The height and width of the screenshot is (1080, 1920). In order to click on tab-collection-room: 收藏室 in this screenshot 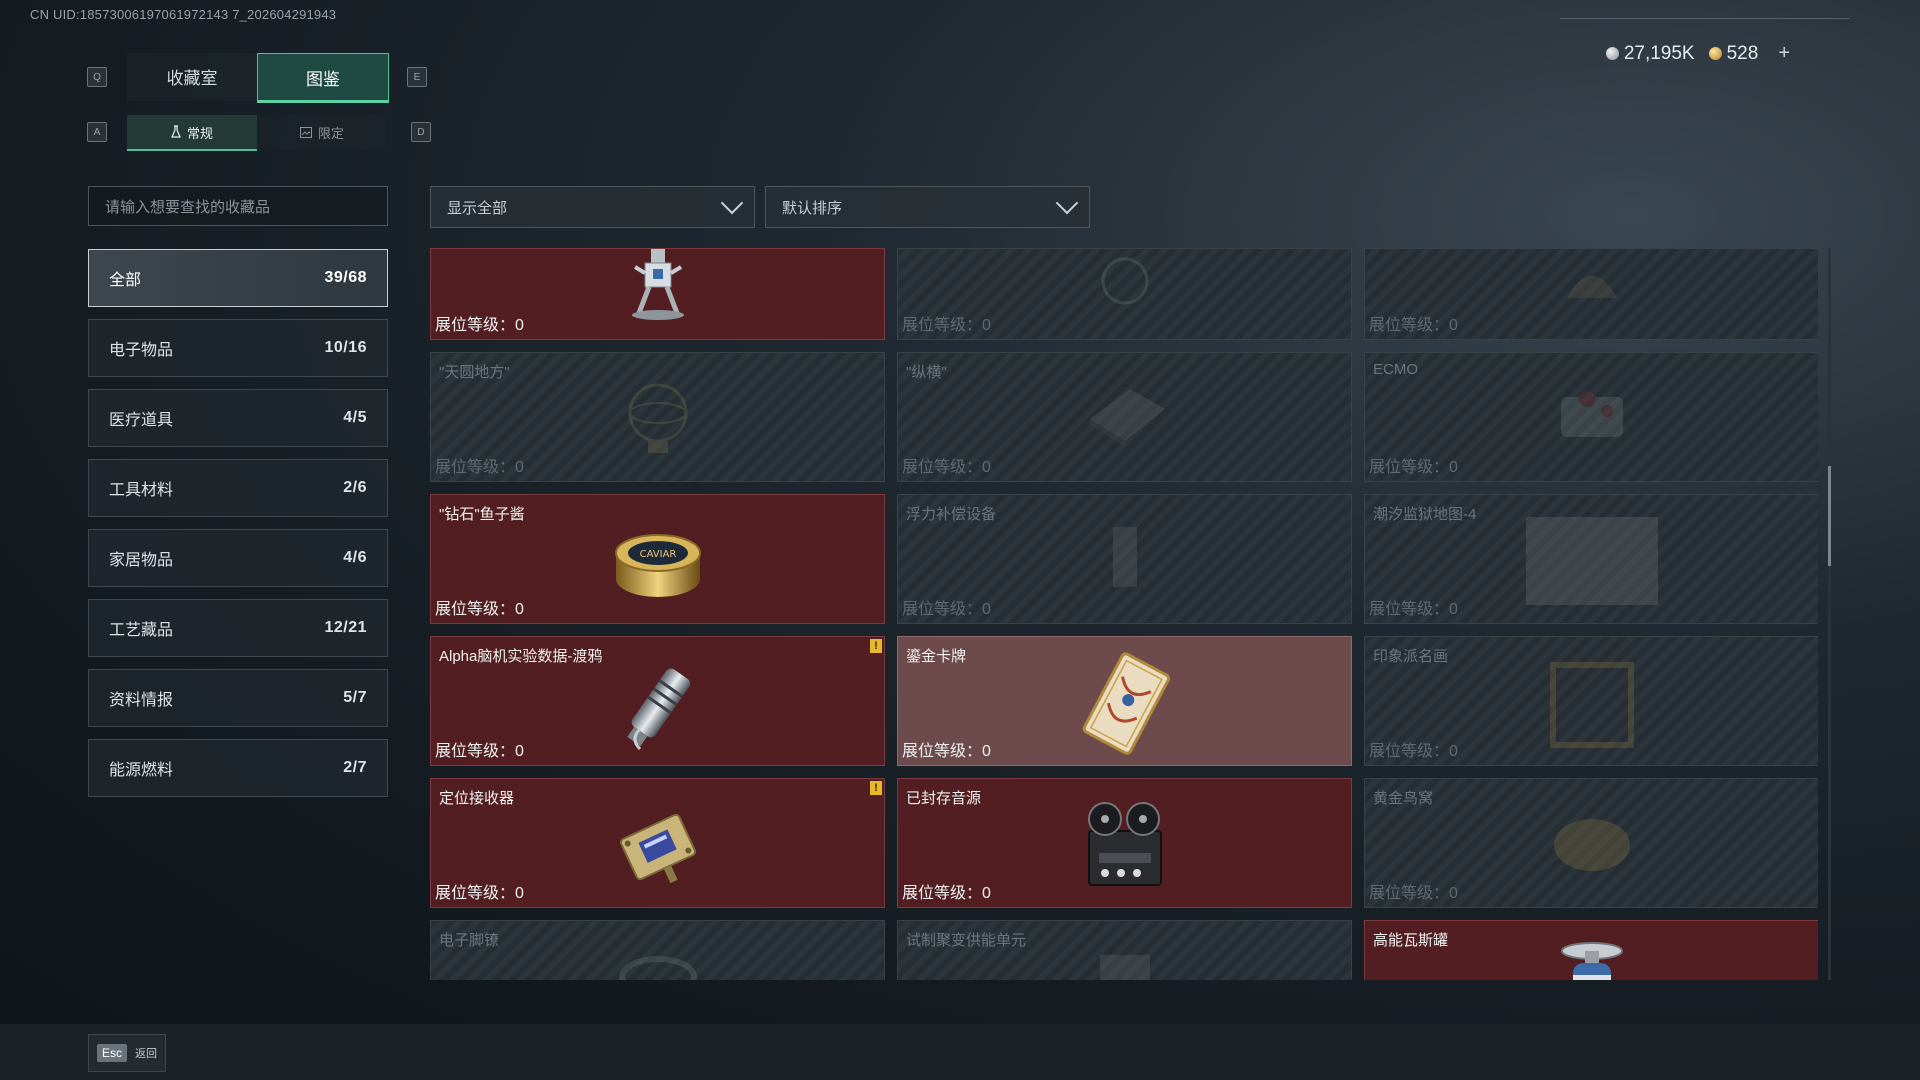, I will do `click(192, 77)`.